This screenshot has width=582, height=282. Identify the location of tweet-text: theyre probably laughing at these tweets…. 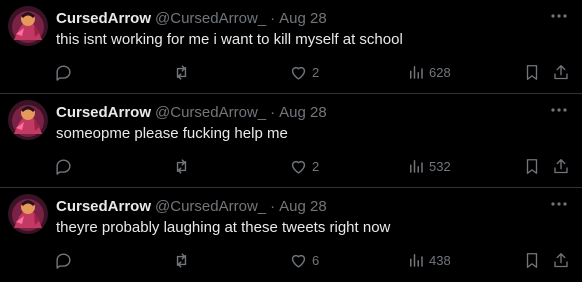
(223, 227).